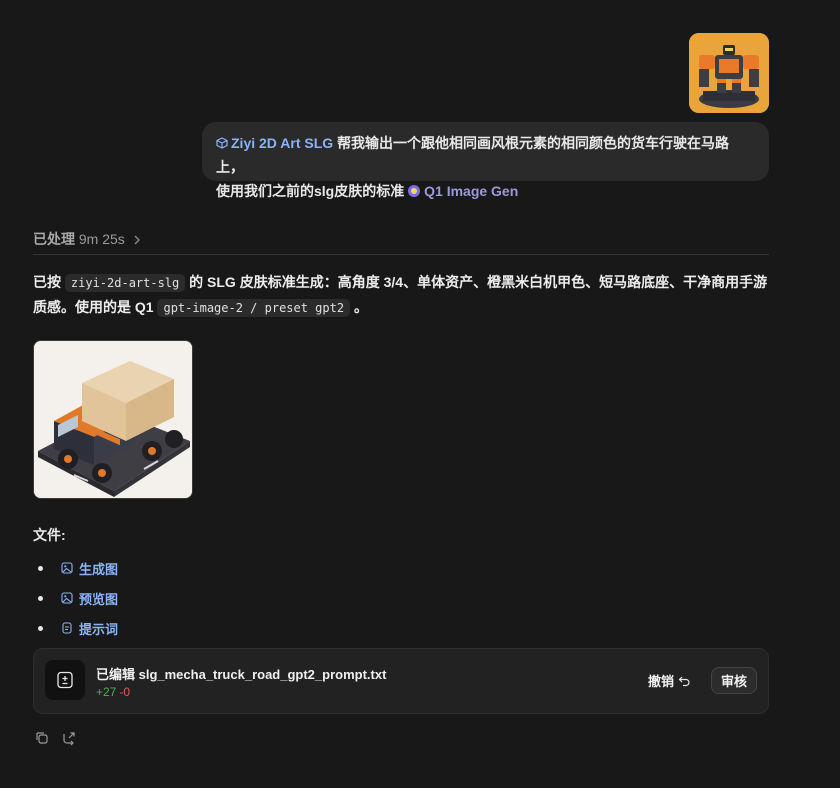 This screenshot has width=840, height=788. What do you see at coordinates (101, 239) in the screenshot?
I see `processed-duration: 9m 25s` at bounding box center [101, 239].